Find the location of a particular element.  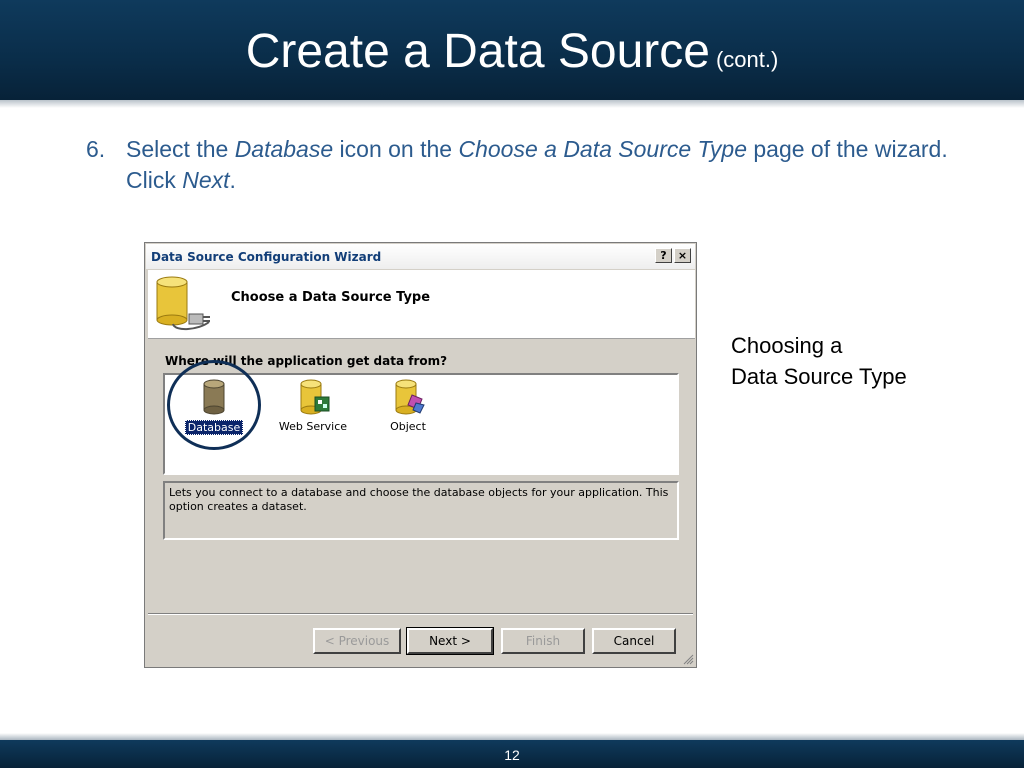

page-number: 12 is located at coordinates (512, 755).